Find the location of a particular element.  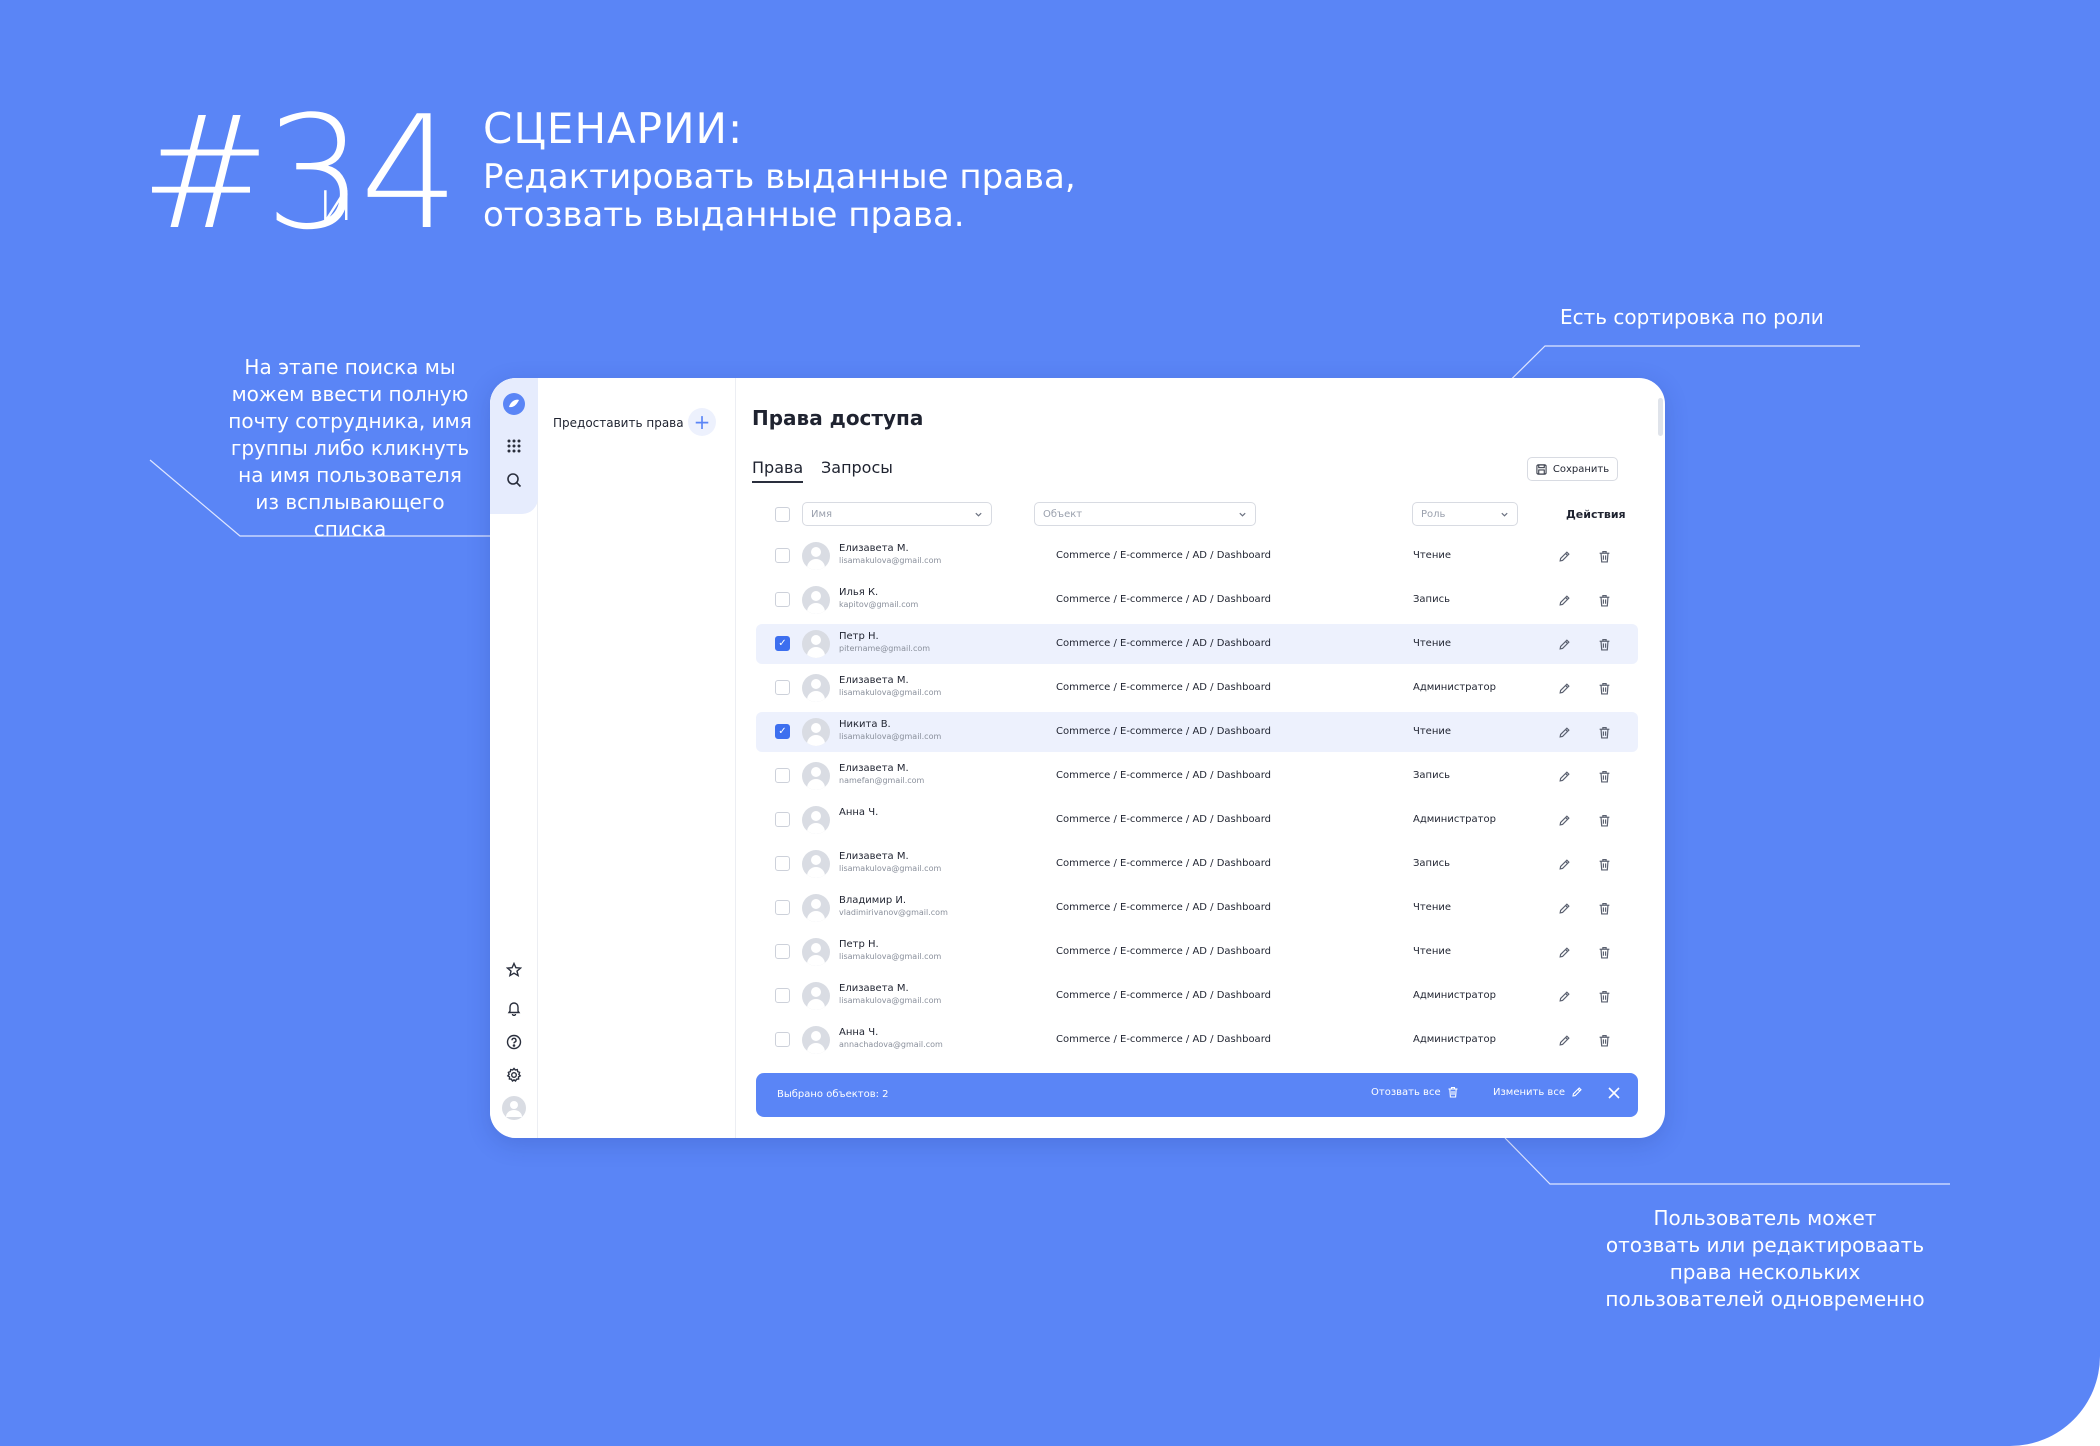

logo-icon is located at coordinates (514, 404).